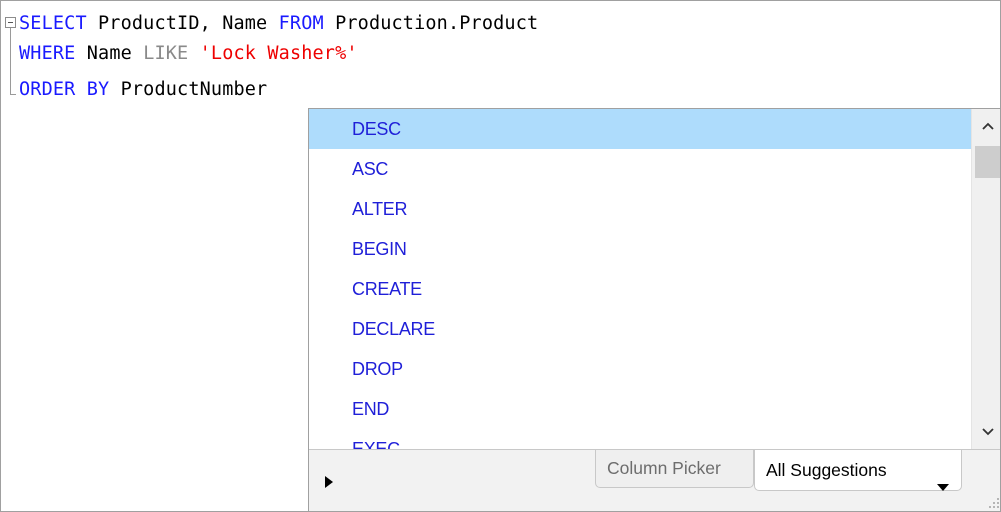 The image size is (1001, 512). I want to click on completion-item: CREATE, so click(640, 289).